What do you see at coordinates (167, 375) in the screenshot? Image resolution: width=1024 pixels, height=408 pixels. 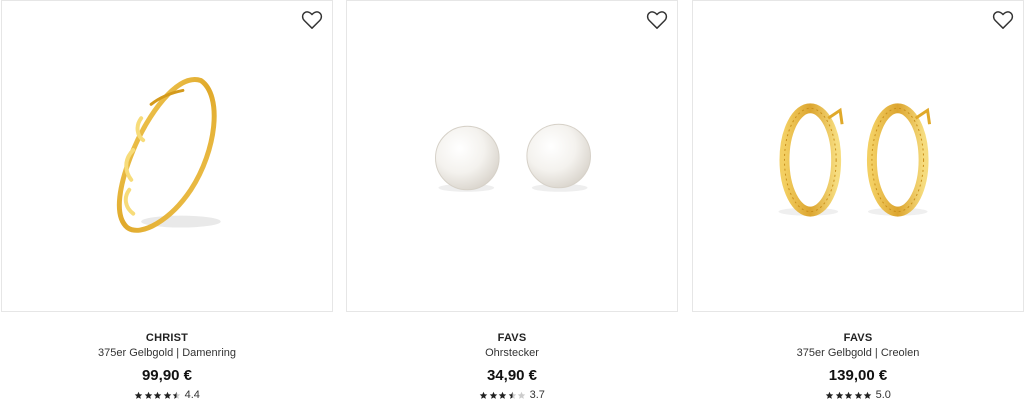 I see `product-price: 99,90 €` at bounding box center [167, 375].